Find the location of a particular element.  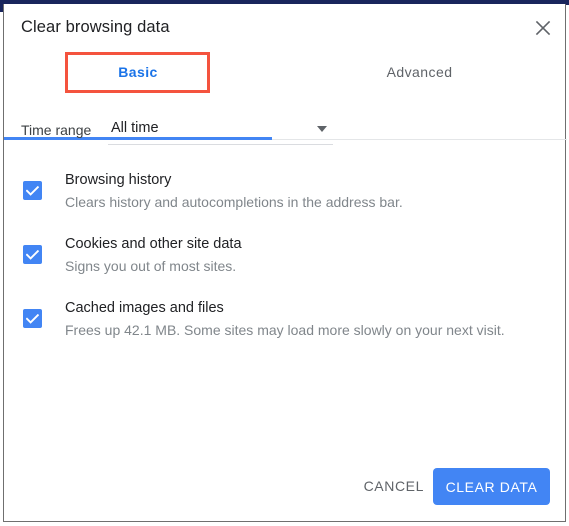

clear-data-button: CLEAR DATA is located at coordinates (491, 486).